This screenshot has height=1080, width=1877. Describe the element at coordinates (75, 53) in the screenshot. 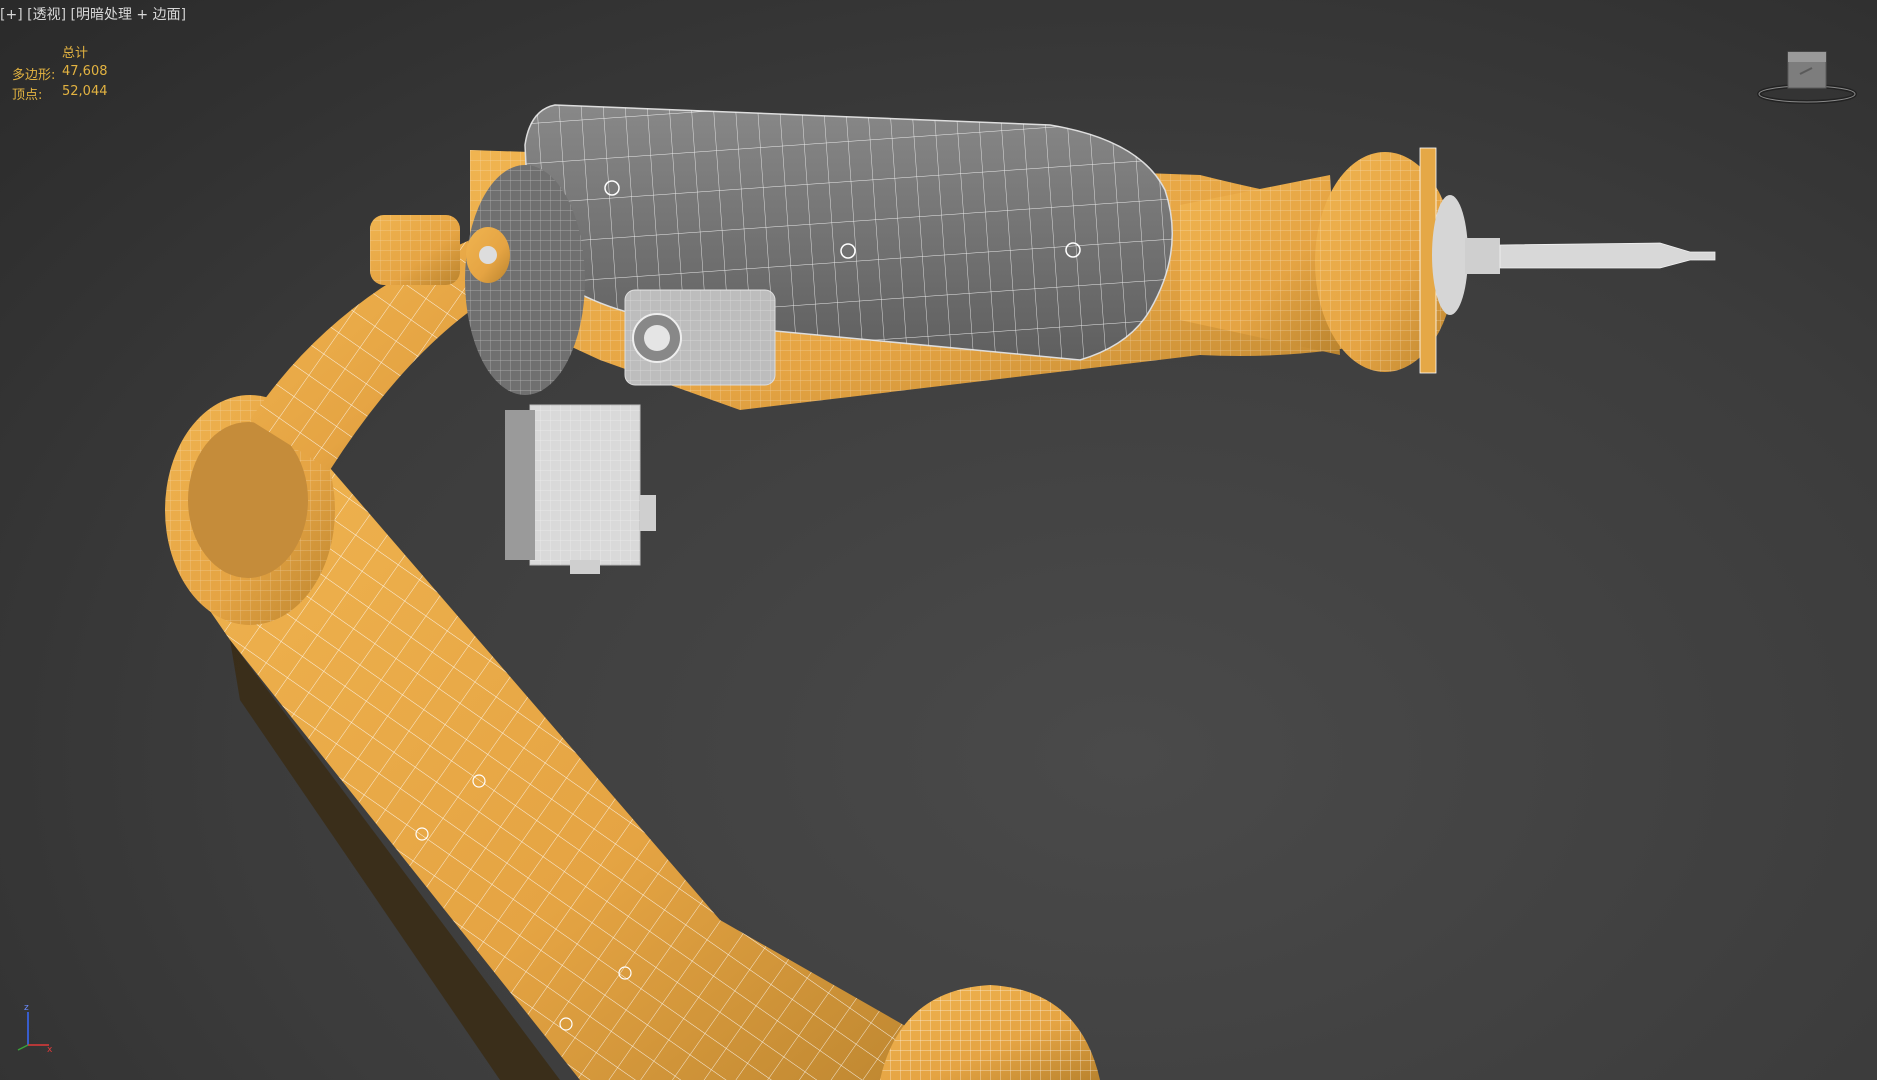

I see `stats-title: 总计` at that location.